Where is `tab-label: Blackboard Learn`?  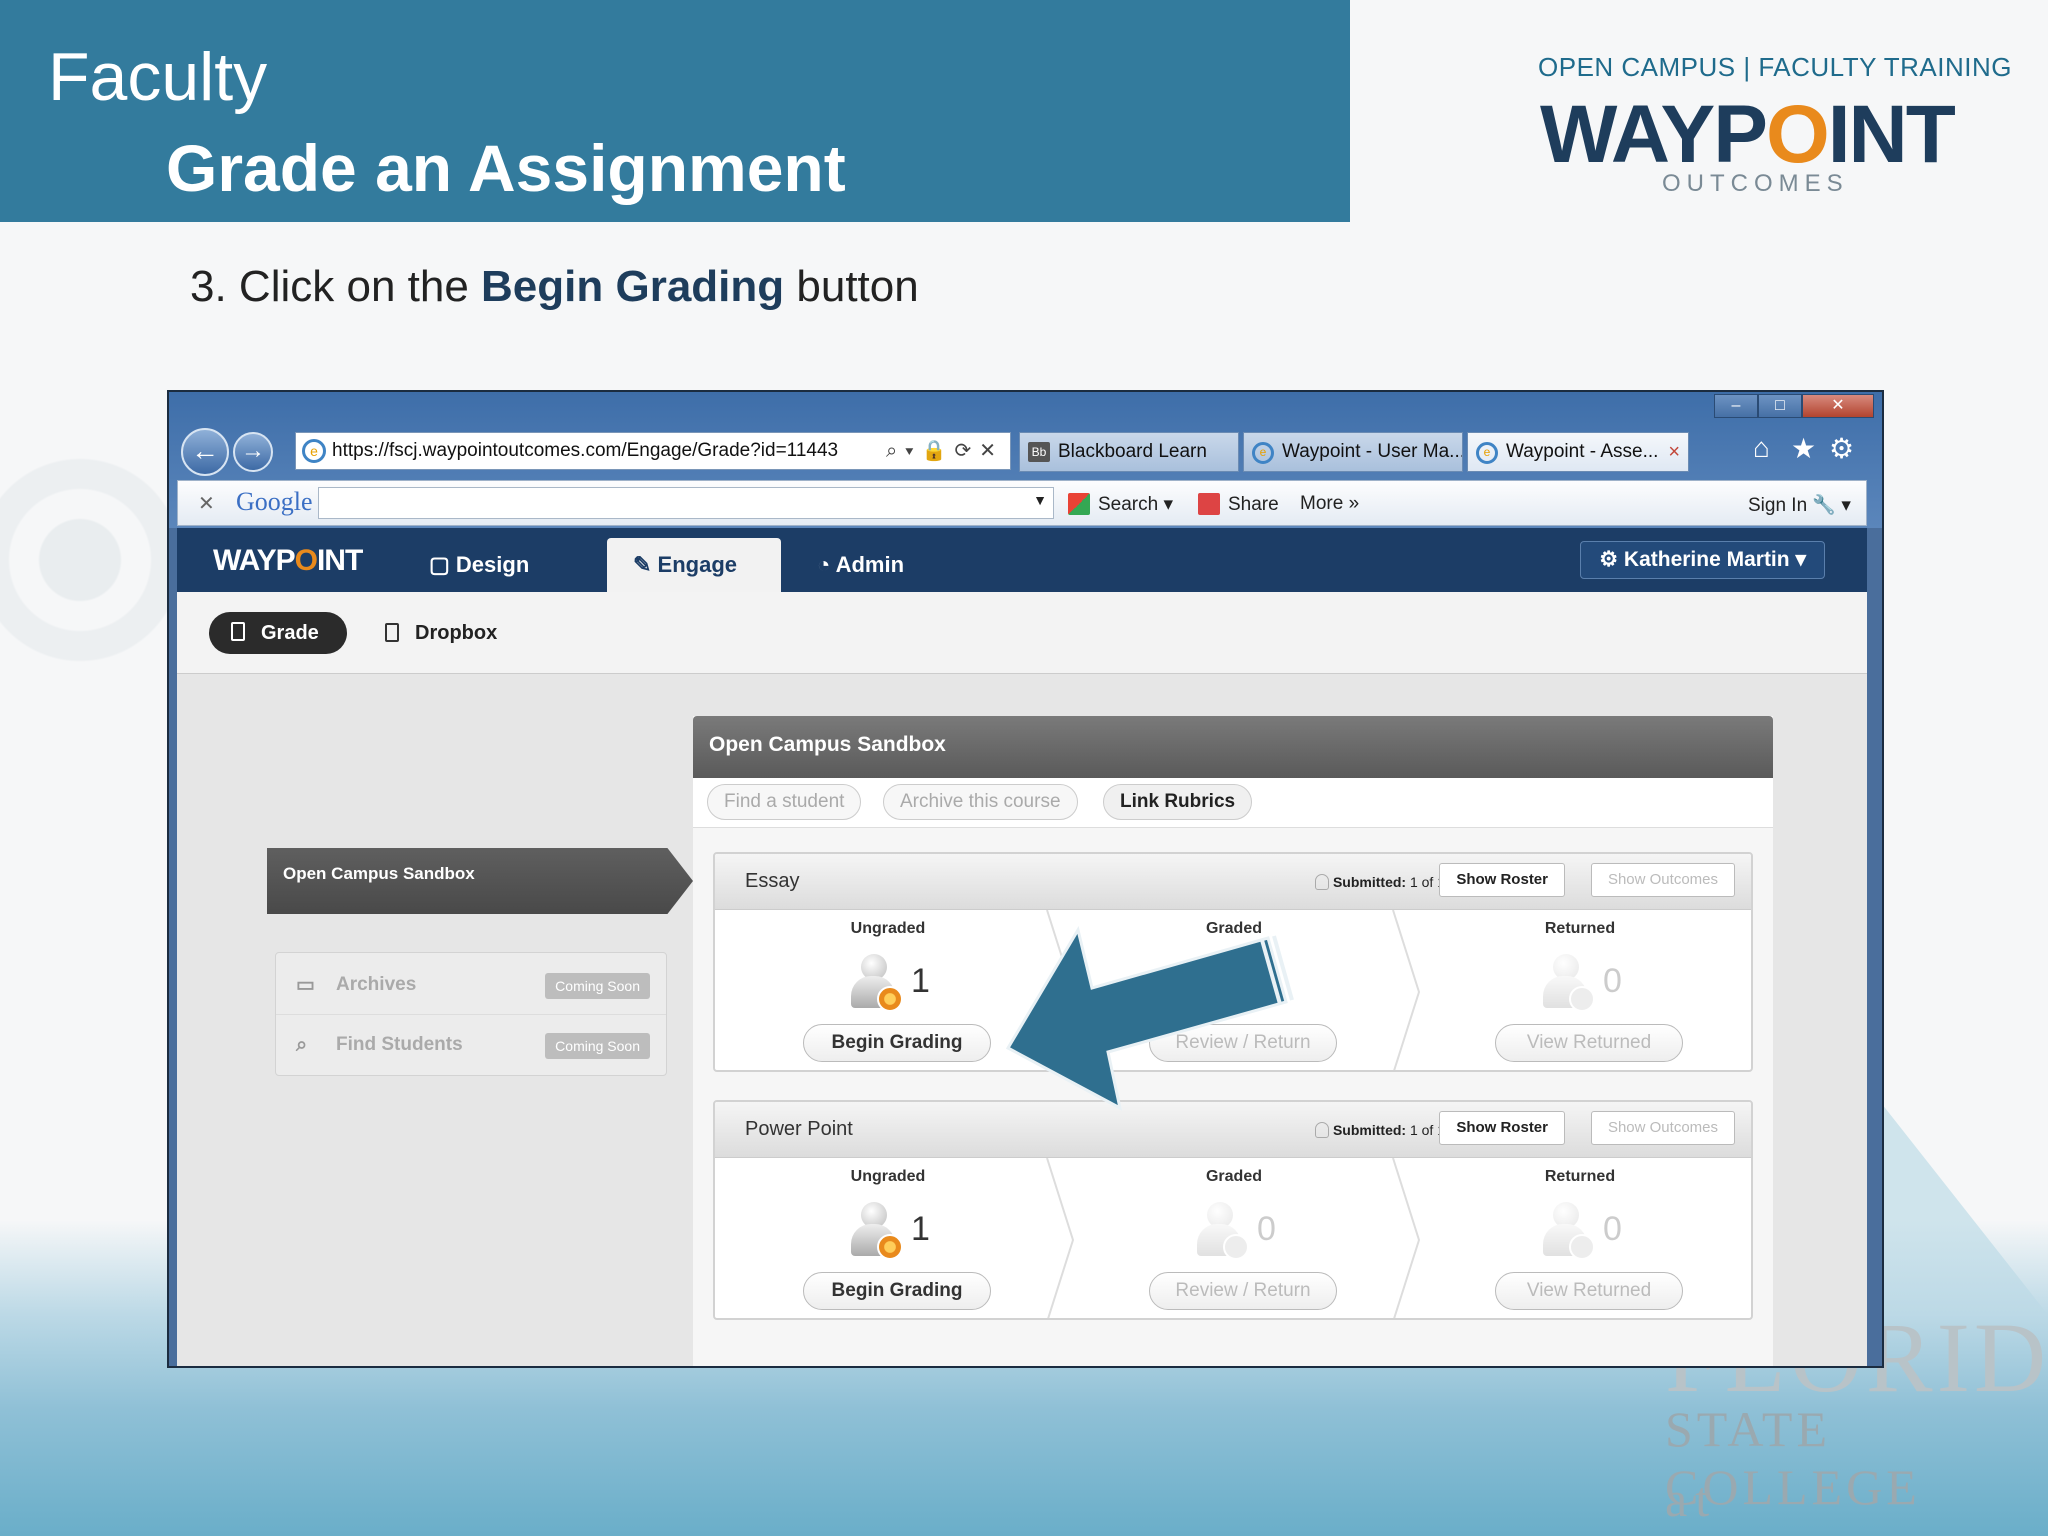 tab-label: Blackboard Learn is located at coordinates (1132, 451).